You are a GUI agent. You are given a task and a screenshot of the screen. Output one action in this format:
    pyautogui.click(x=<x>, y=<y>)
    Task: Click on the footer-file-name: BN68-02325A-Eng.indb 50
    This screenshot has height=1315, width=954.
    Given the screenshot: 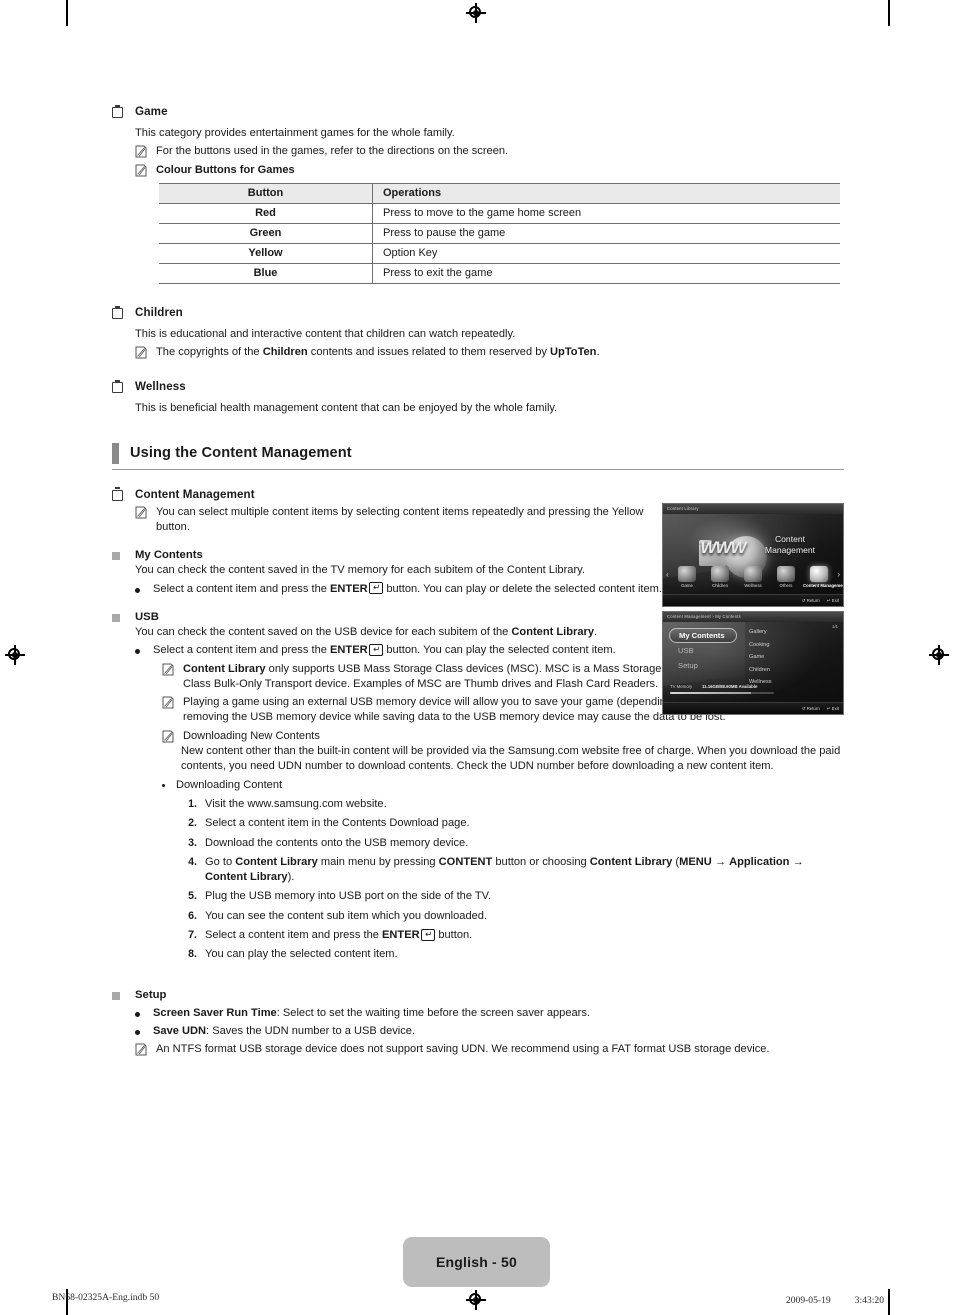 What is the action you would take?
    pyautogui.click(x=106, y=1297)
    